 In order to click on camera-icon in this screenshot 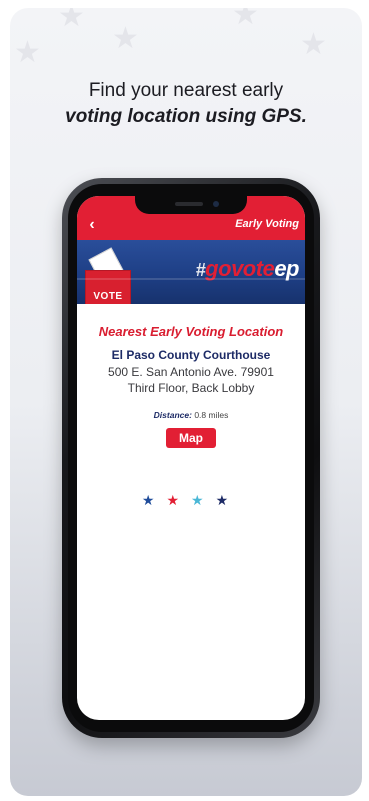, I will do `click(216, 204)`.